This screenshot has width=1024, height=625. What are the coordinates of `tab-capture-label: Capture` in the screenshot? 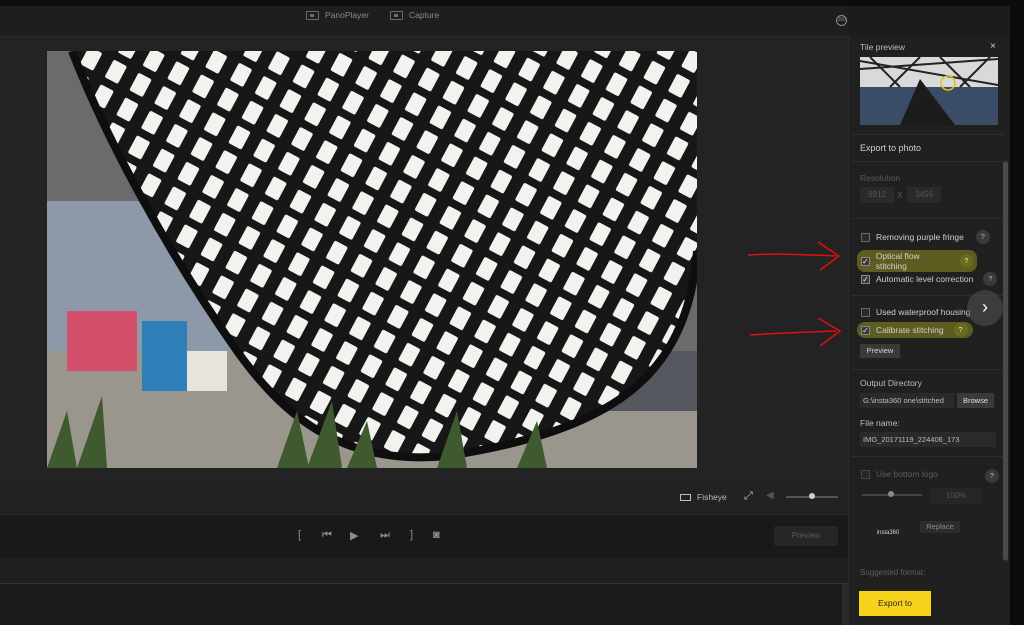 It's located at (424, 15).